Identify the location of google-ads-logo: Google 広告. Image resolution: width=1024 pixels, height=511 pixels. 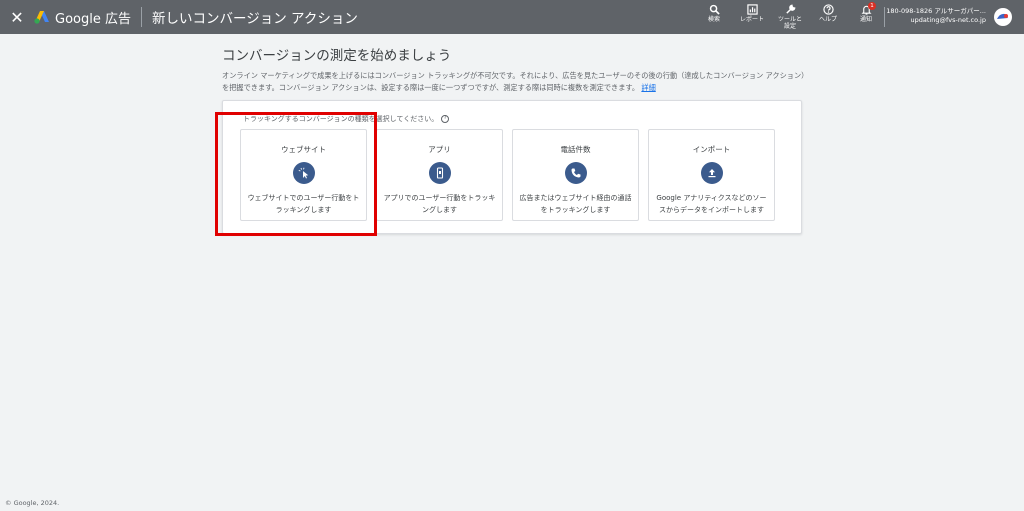
(82, 17).